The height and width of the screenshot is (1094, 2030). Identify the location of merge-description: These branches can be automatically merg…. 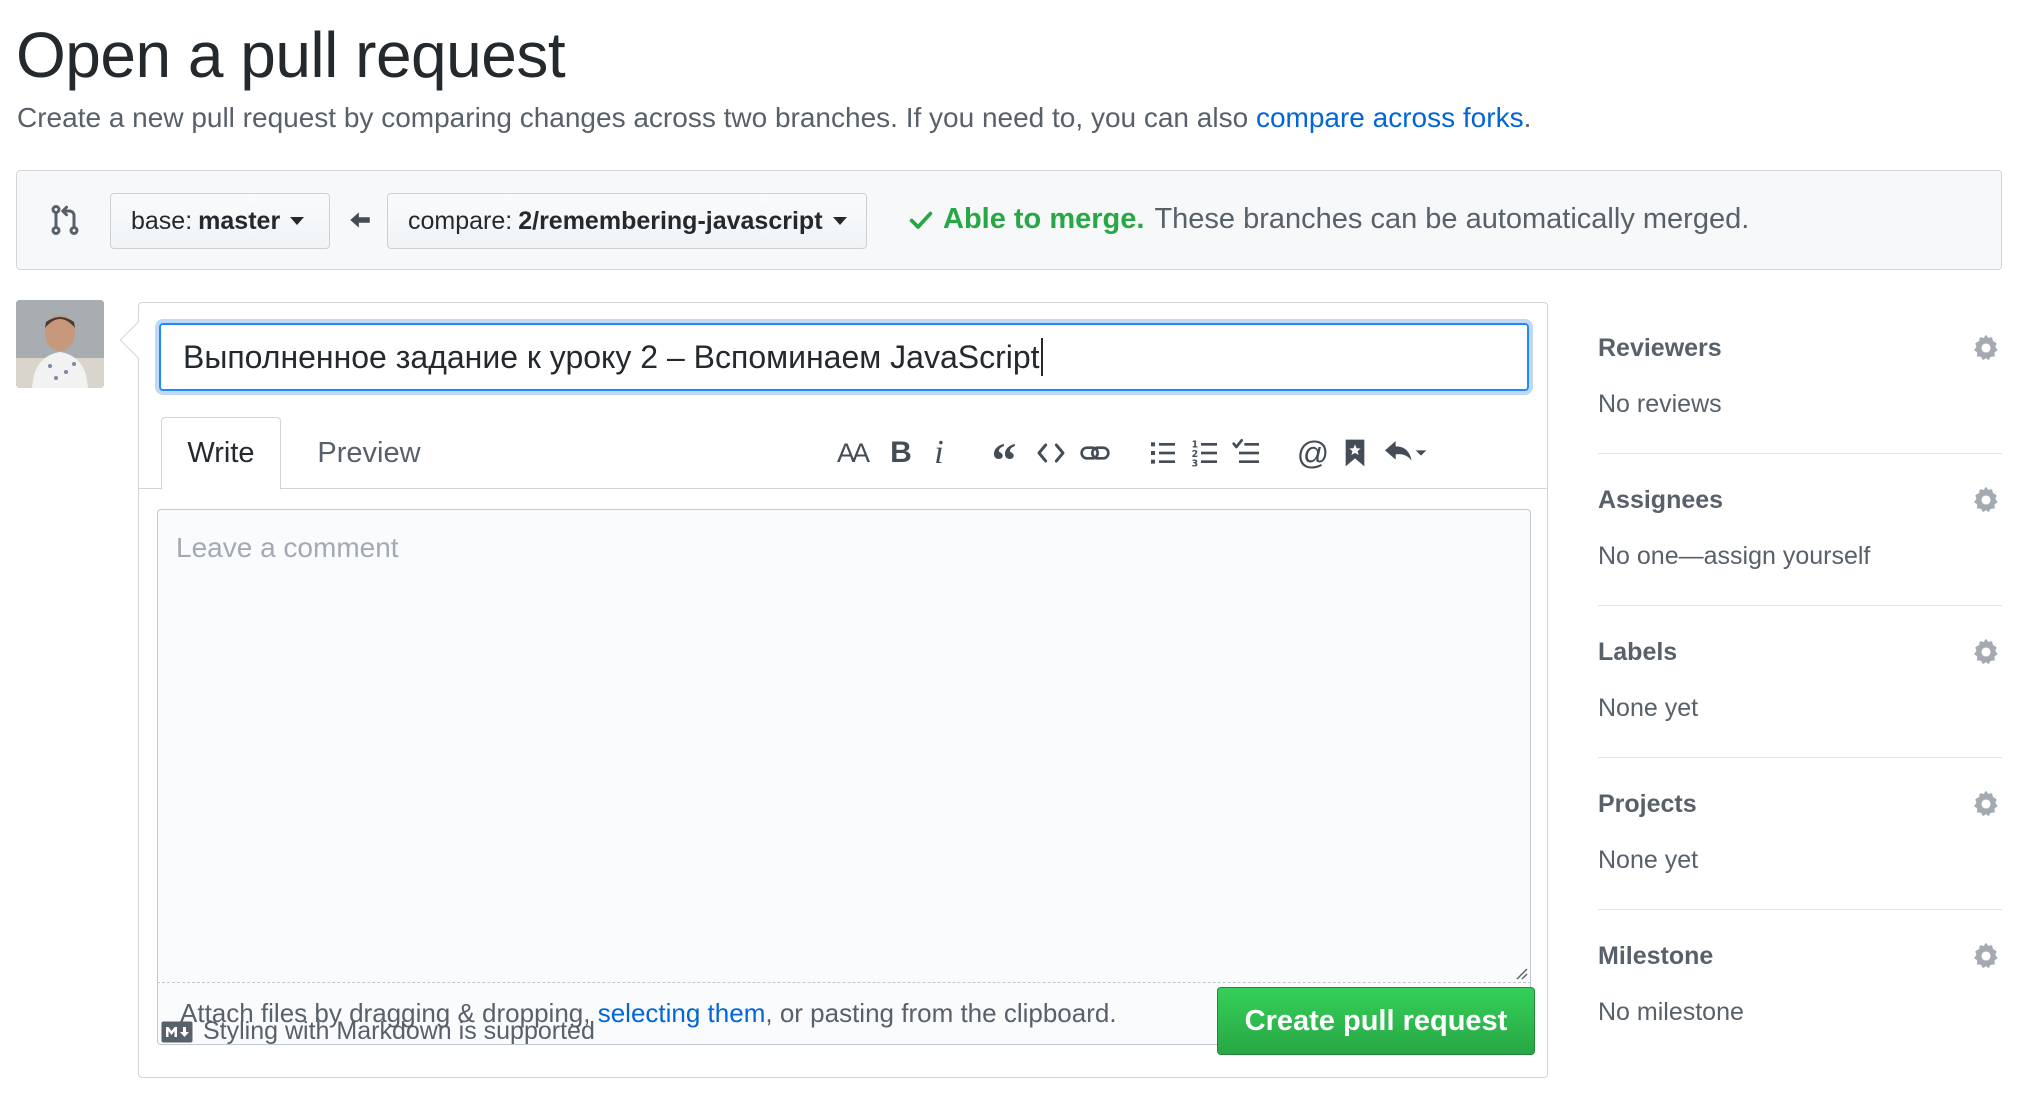
(1452, 219).